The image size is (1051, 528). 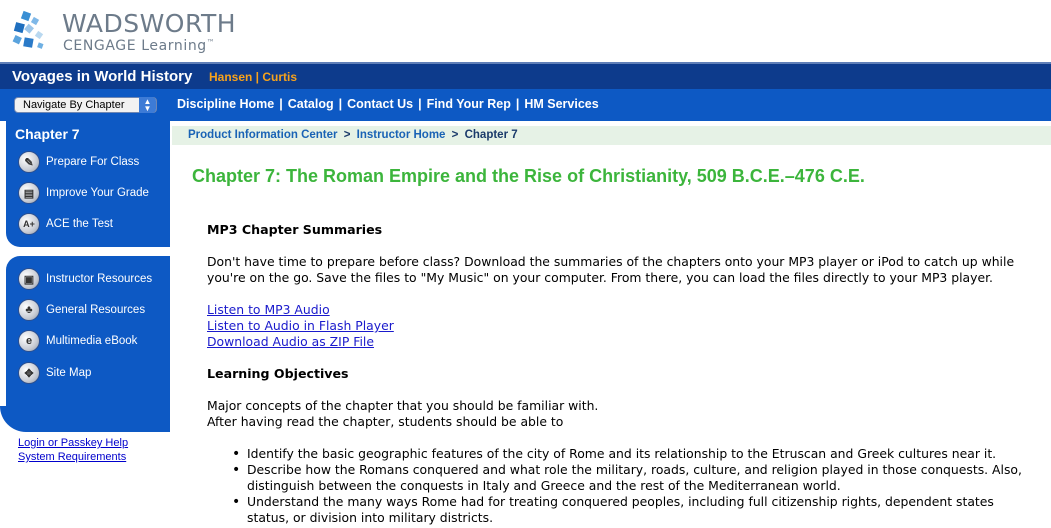 What do you see at coordinates (491, 135) in the screenshot?
I see `breadcrumb-current: Chapter 7` at bounding box center [491, 135].